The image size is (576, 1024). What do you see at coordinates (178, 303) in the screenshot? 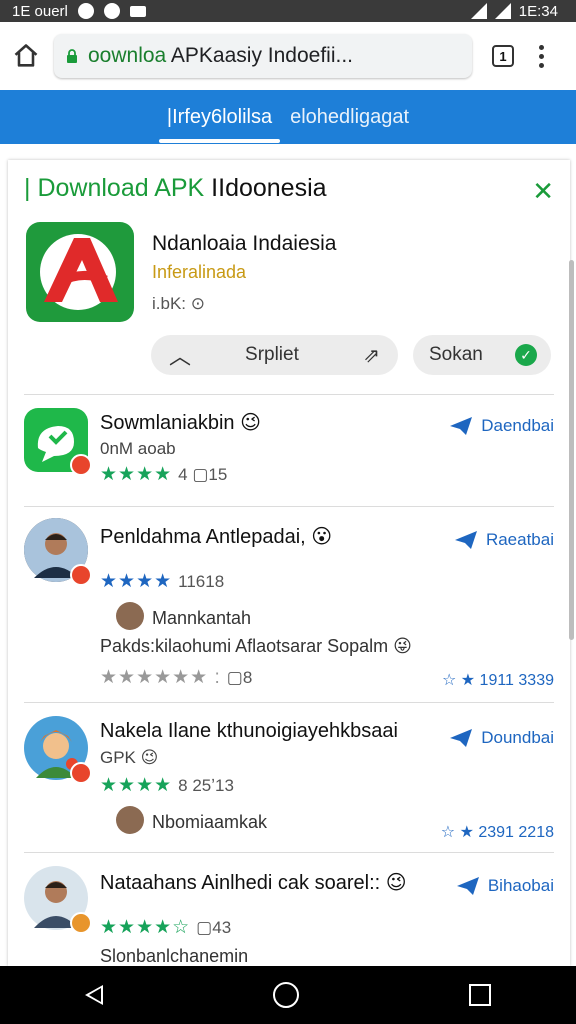
I see `app-meta: i.bK: ⊙` at bounding box center [178, 303].